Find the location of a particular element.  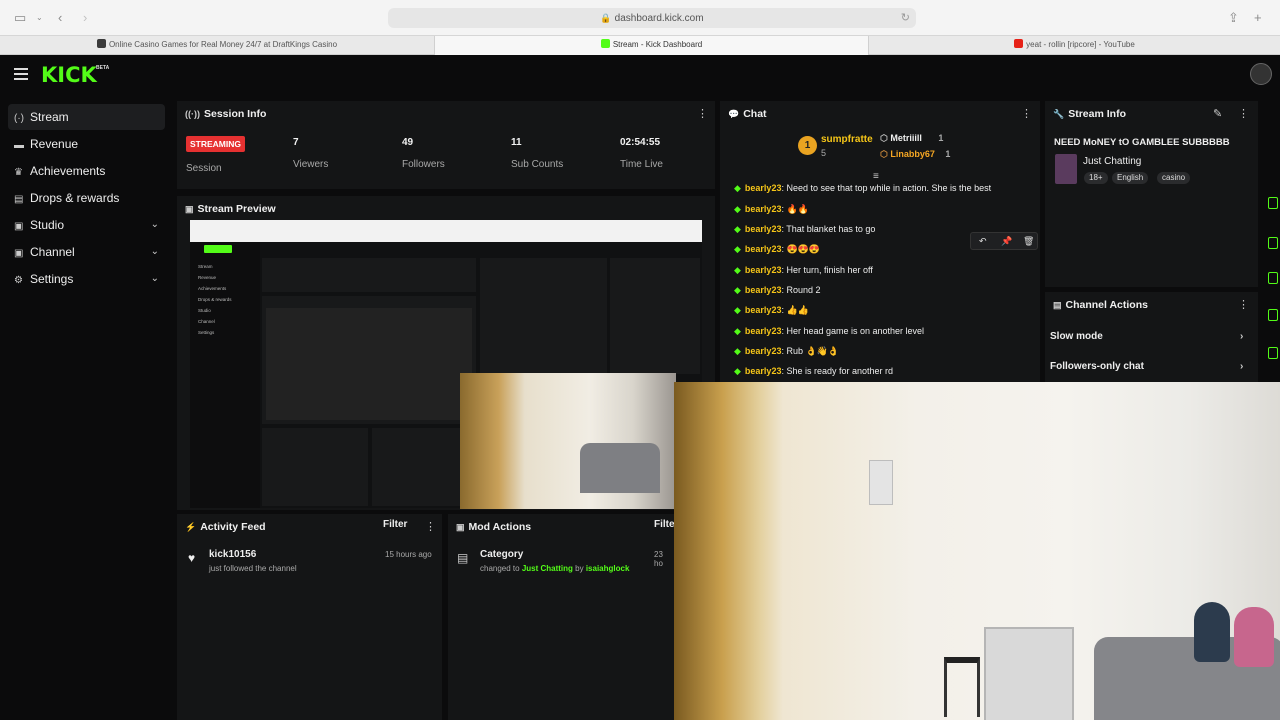

category-thumbnail is located at coordinates (1066, 169).